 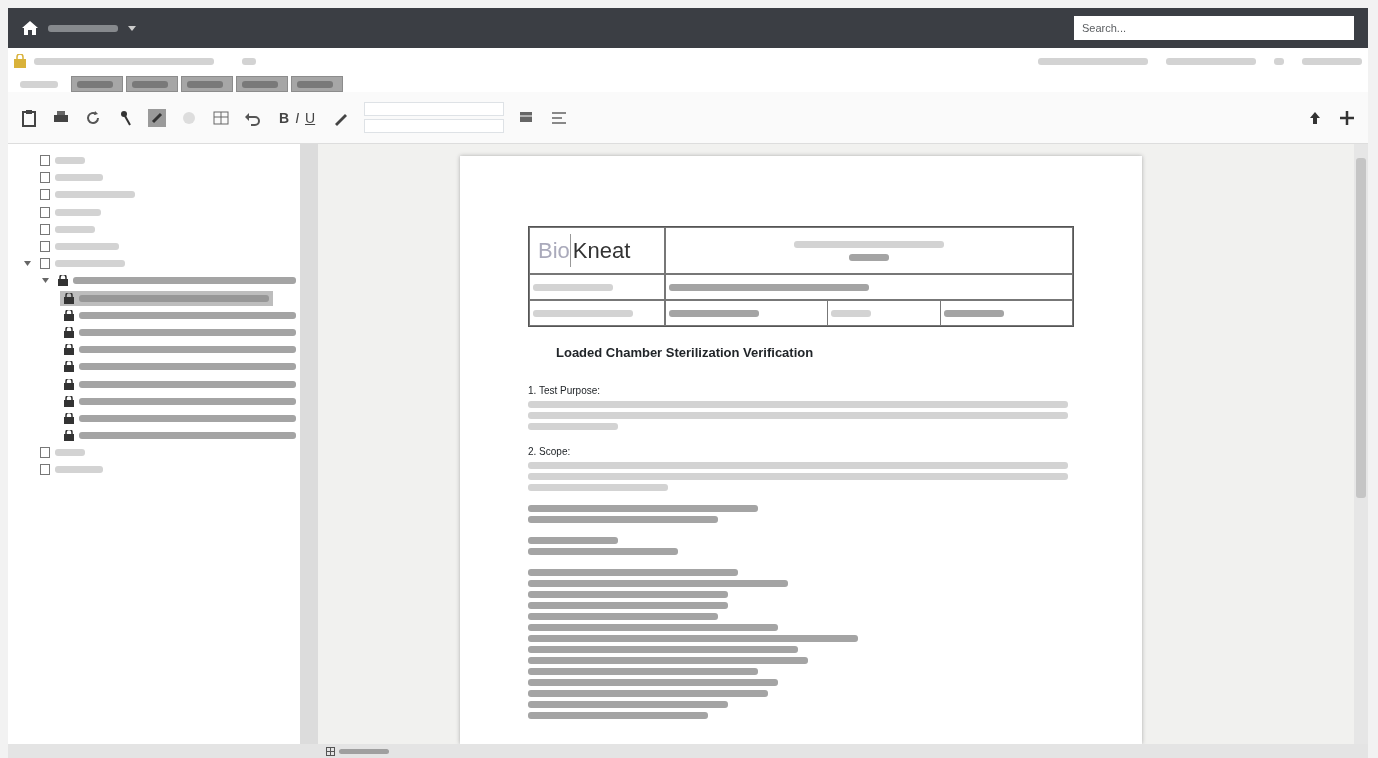 What do you see at coordinates (685, 353) in the screenshot?
I see `section-heading: Loaded Chamber Sterilization Verification` at bounding box center [685, 353].